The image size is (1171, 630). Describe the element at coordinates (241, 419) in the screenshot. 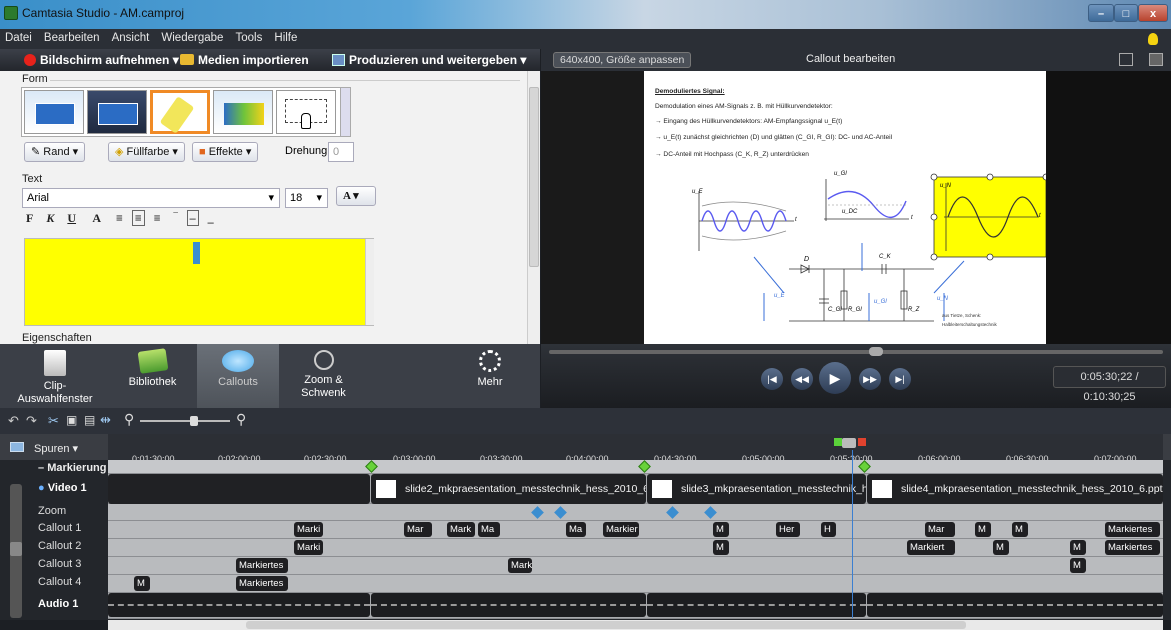

I see `zoom-in-icon: ⚲` at that location.